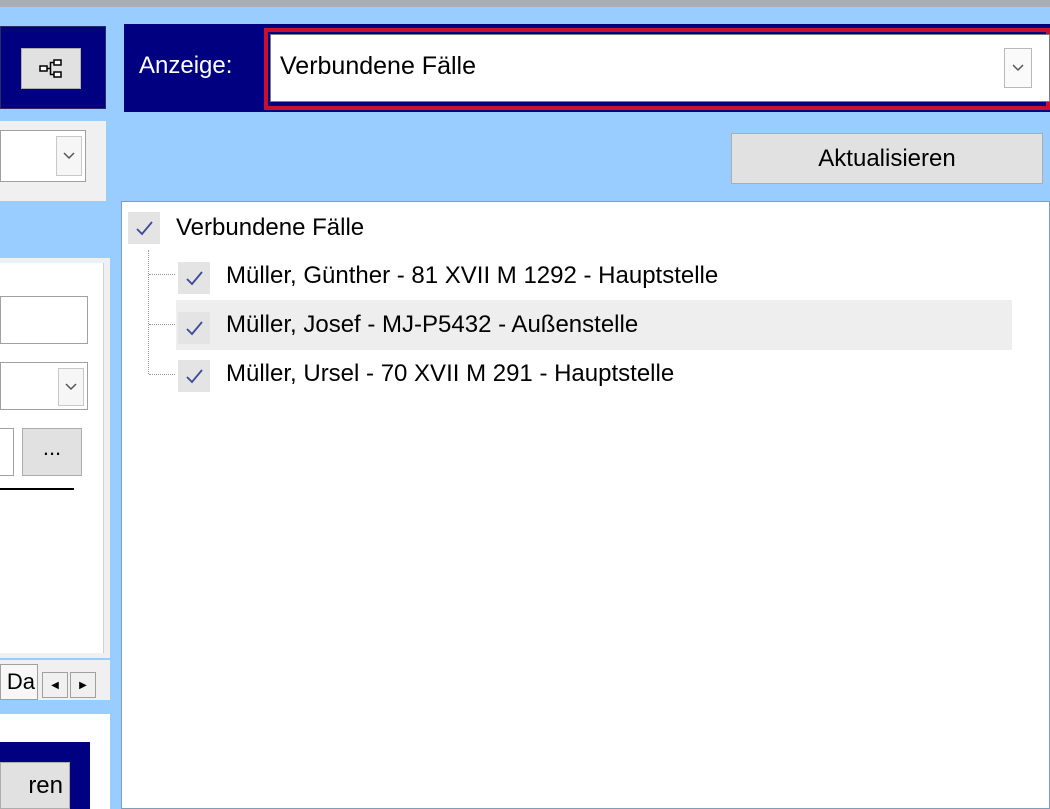 This screenshot has width=1050, height=809. I want to click on tree-node-case: Müller, Josef - MJ-P5432 - Außenstelle, so click(432, 325).